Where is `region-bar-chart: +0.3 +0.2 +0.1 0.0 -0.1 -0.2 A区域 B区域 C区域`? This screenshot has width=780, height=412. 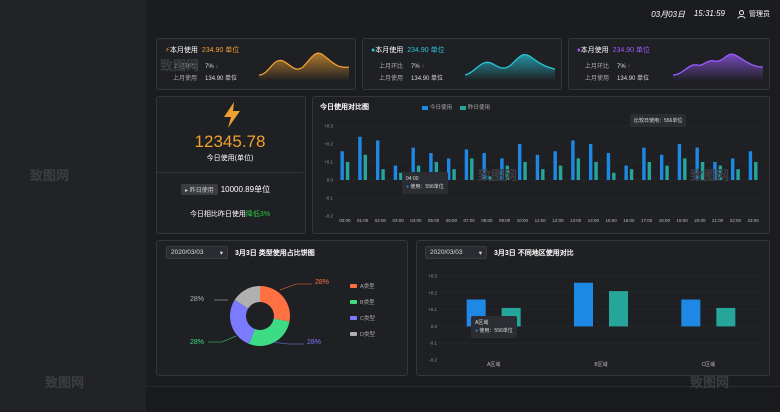
region-bar-chart: +0.3 +0.2 +0.1 0.0 -0.1 -0.2 A区域 B区域 C区域 is located at coordinates (595, 321).